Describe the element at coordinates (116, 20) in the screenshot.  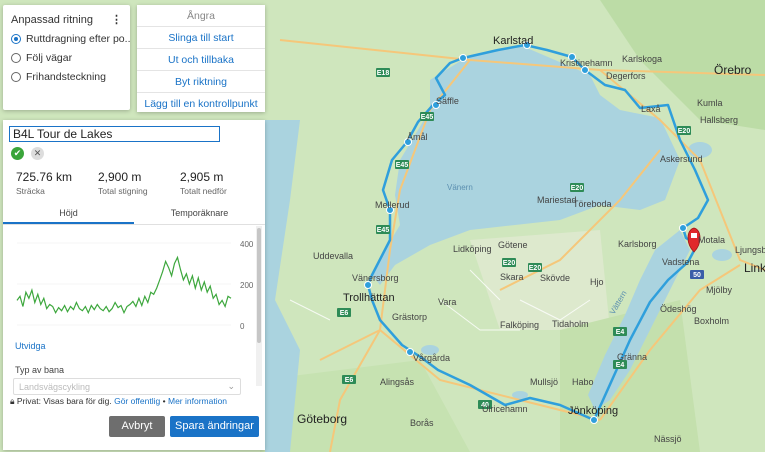
I see `more-options-icon: ⋮` at that location.